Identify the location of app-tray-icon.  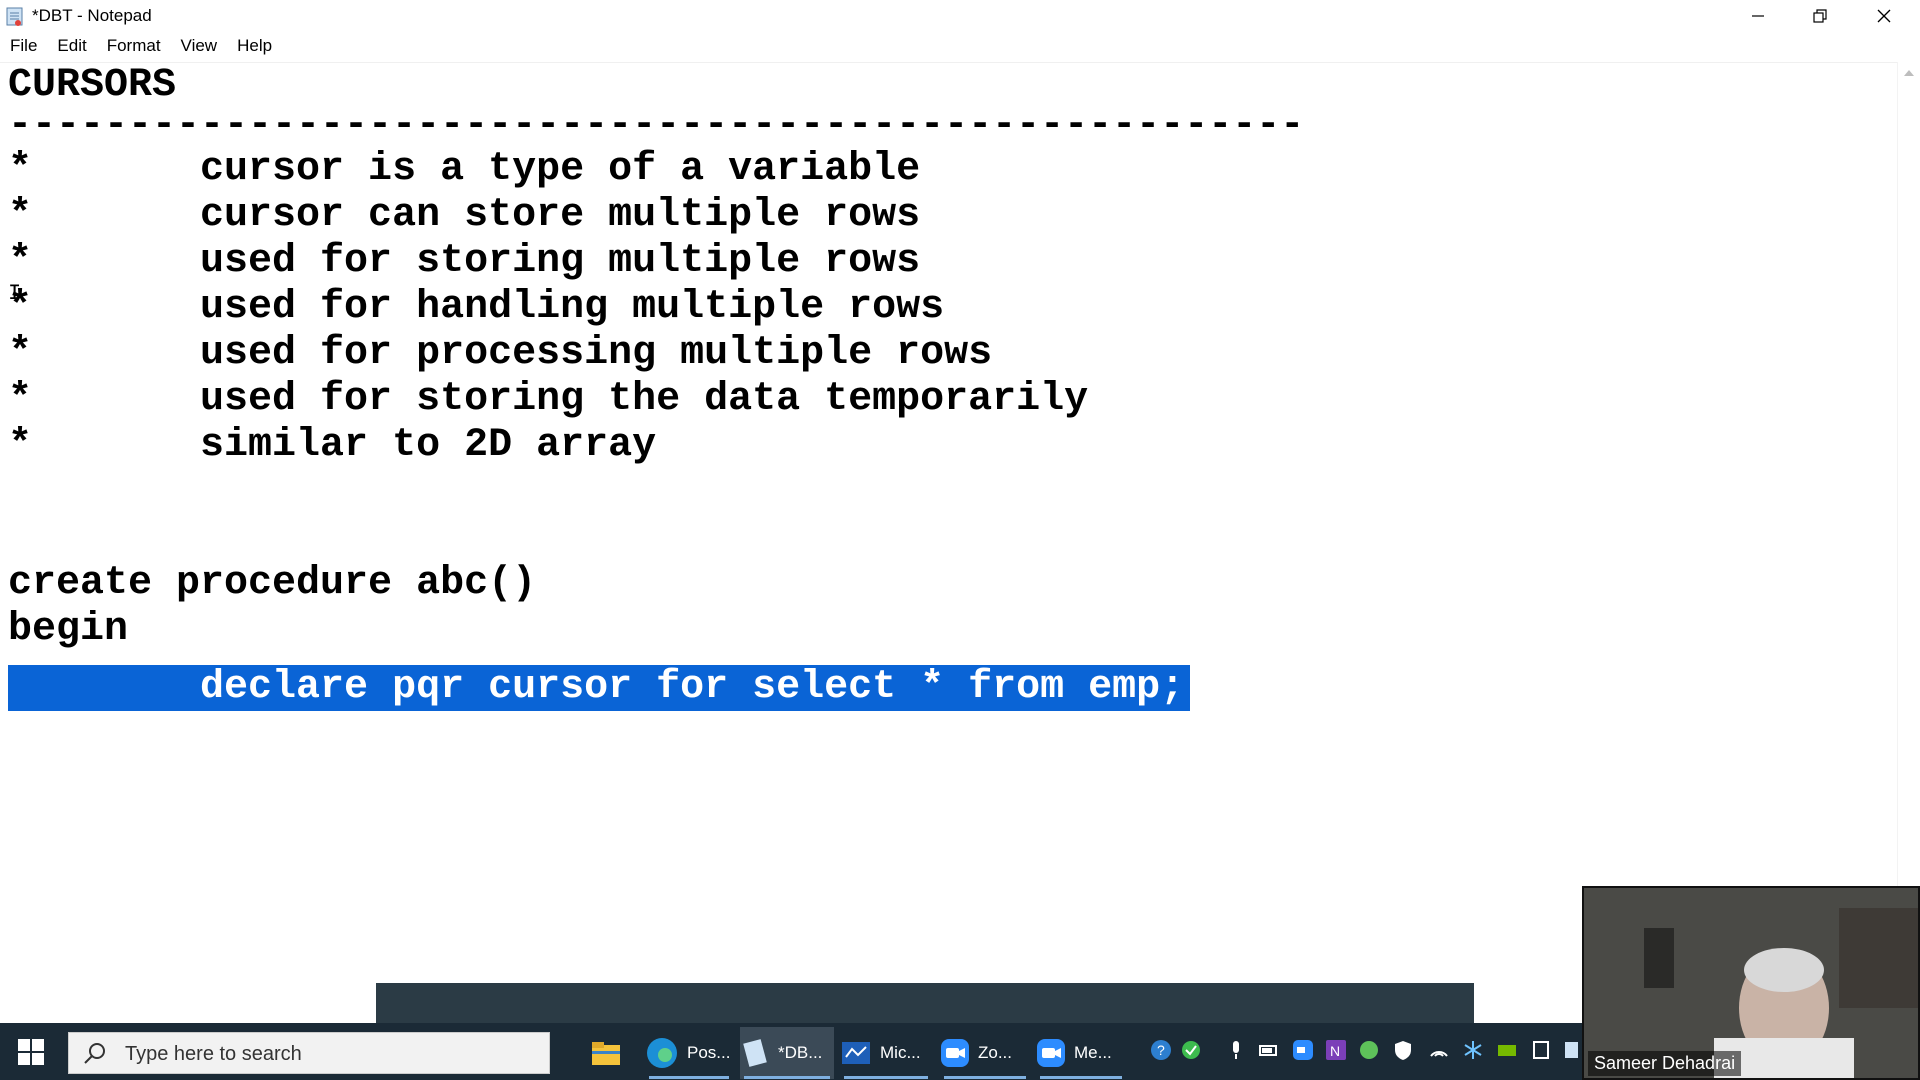
(1369, 1050).